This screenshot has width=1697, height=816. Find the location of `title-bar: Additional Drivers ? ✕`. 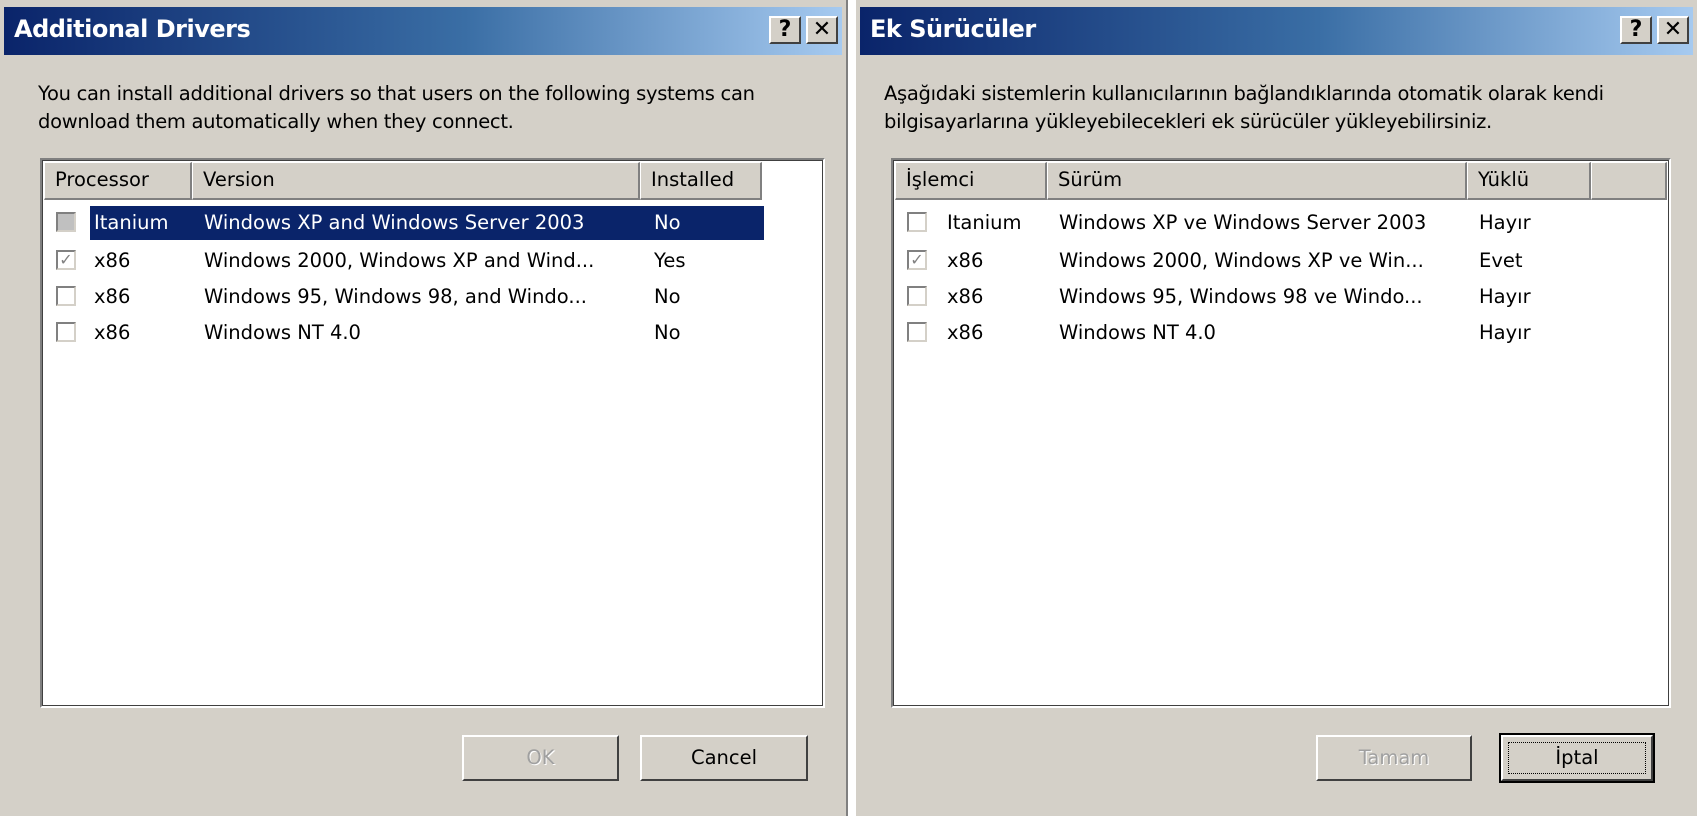

title-bar: Additional Drivers ? ✕ is located at coordinates (423, 31).